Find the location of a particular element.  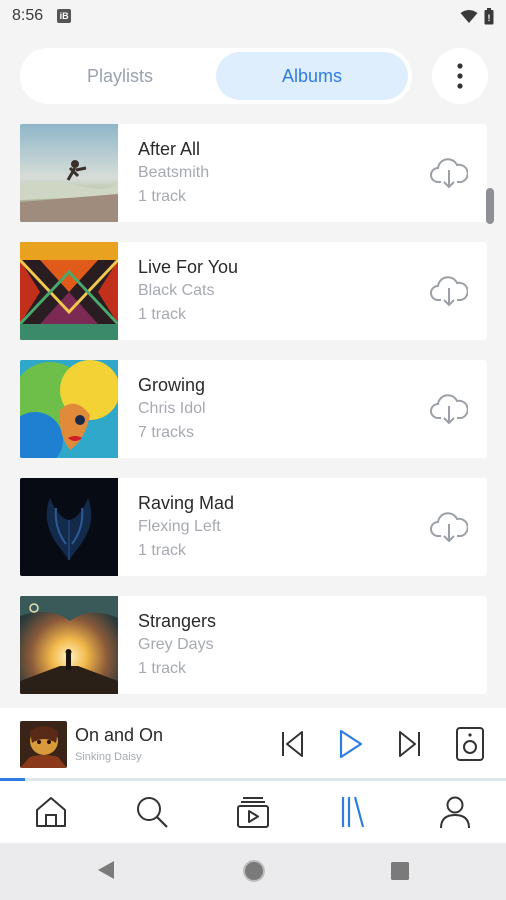

video-library-icon is located at coordinates (253, 812).